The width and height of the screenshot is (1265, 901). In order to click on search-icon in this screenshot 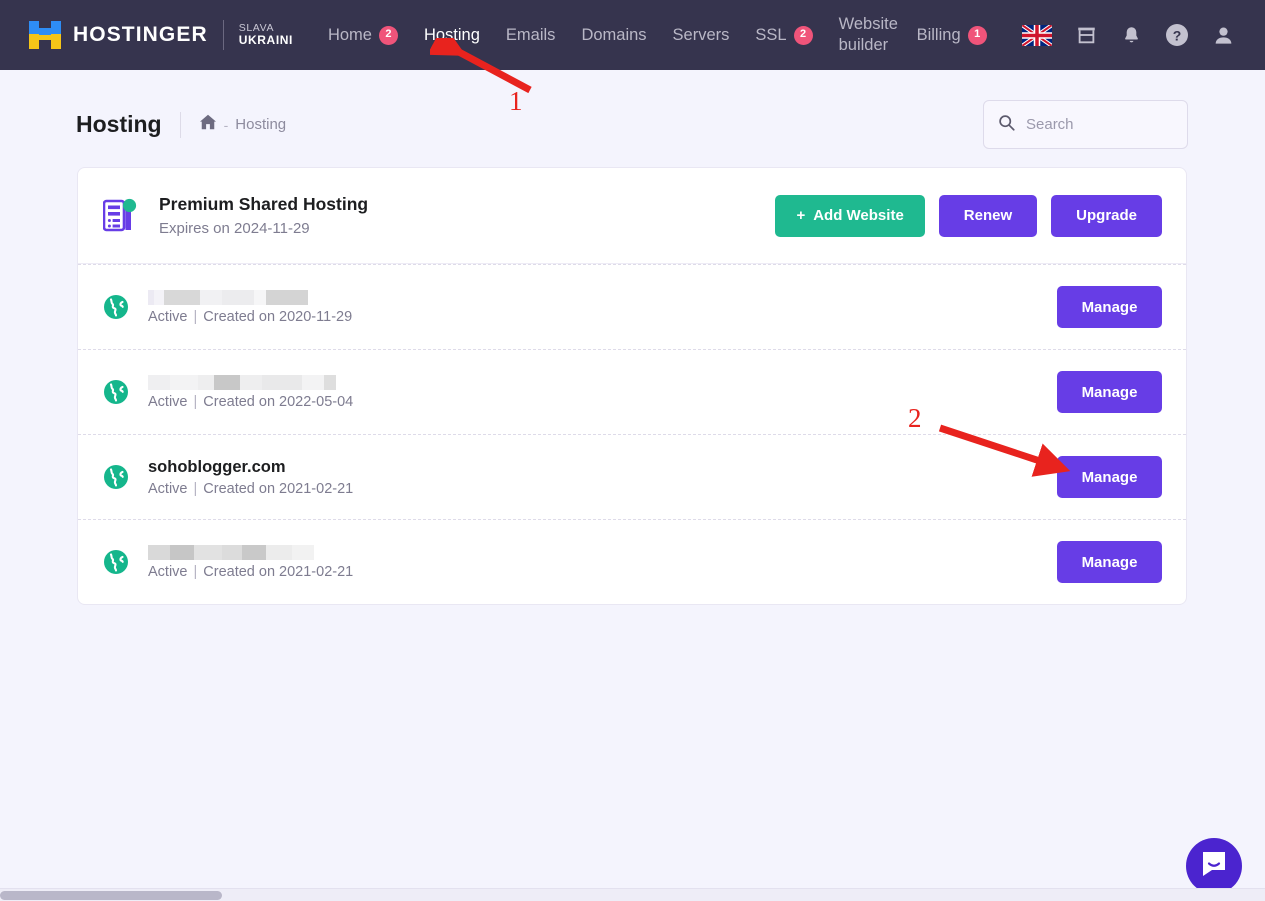, I will do `click(1006, 125)`.